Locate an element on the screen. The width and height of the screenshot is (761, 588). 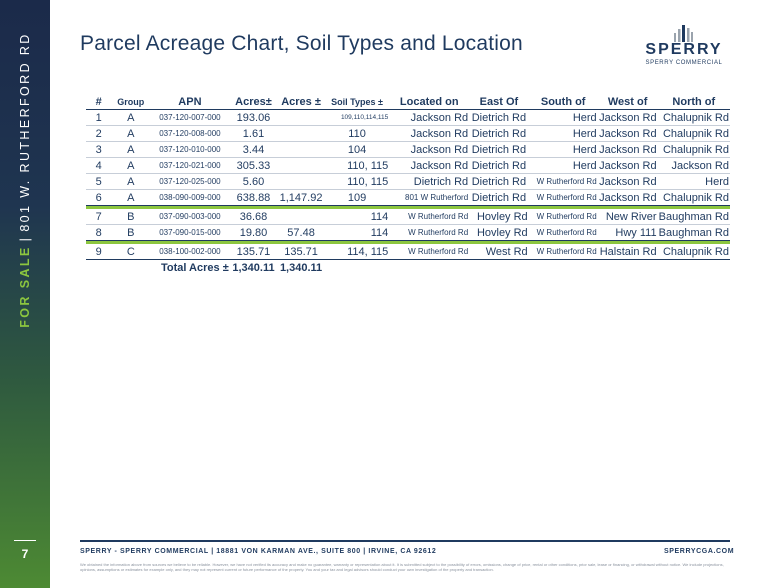
row-apn: 037-120-007-000 is located at coordinates (190, 117).